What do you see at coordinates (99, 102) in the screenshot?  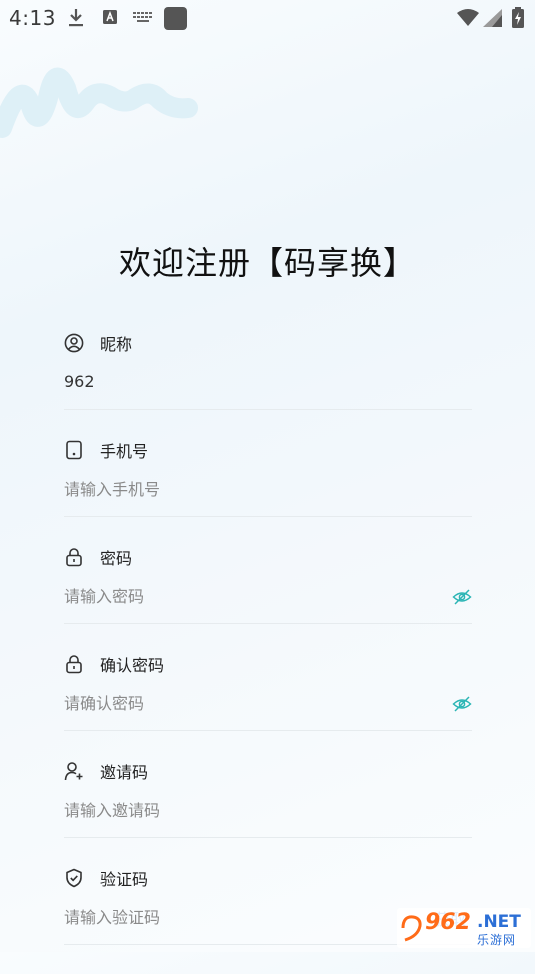 I see `brush-stroke-decoration` at bounding box center [99, 102].